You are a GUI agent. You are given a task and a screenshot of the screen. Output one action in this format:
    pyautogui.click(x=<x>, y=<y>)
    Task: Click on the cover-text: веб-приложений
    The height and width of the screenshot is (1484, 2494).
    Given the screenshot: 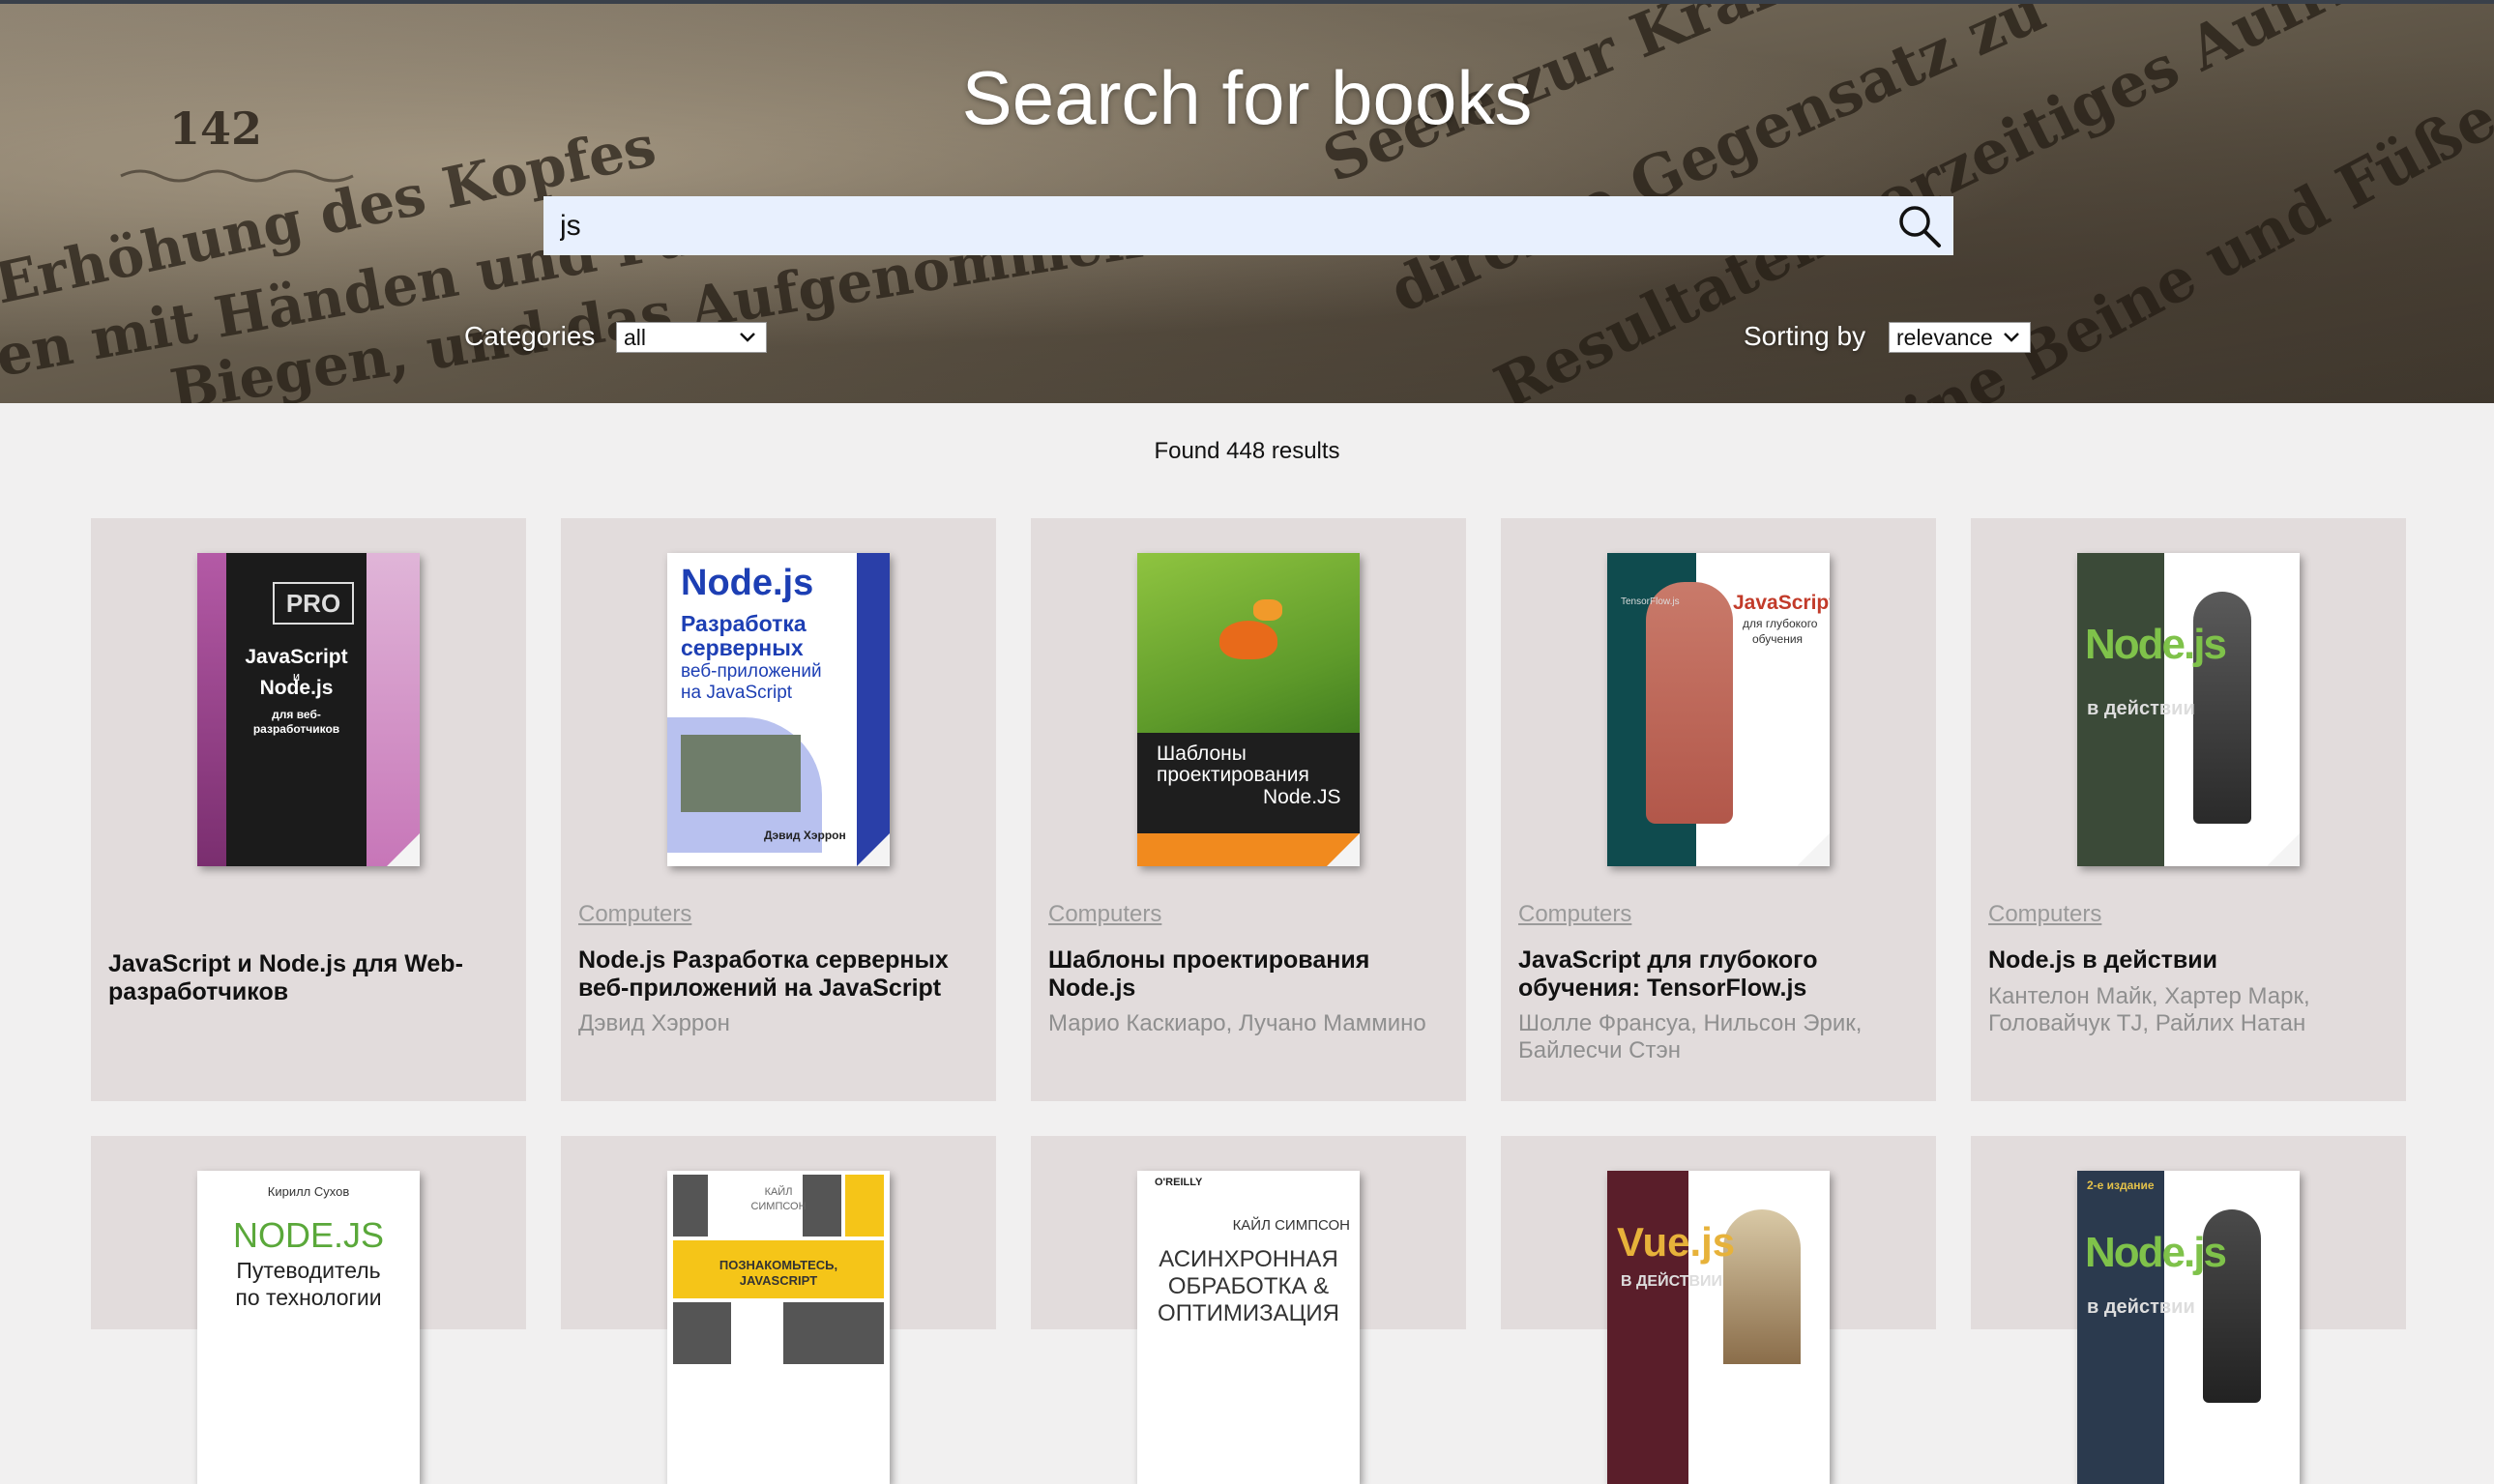 What is the action you would take?
    pyautogui.click(x=752, y=672)
    